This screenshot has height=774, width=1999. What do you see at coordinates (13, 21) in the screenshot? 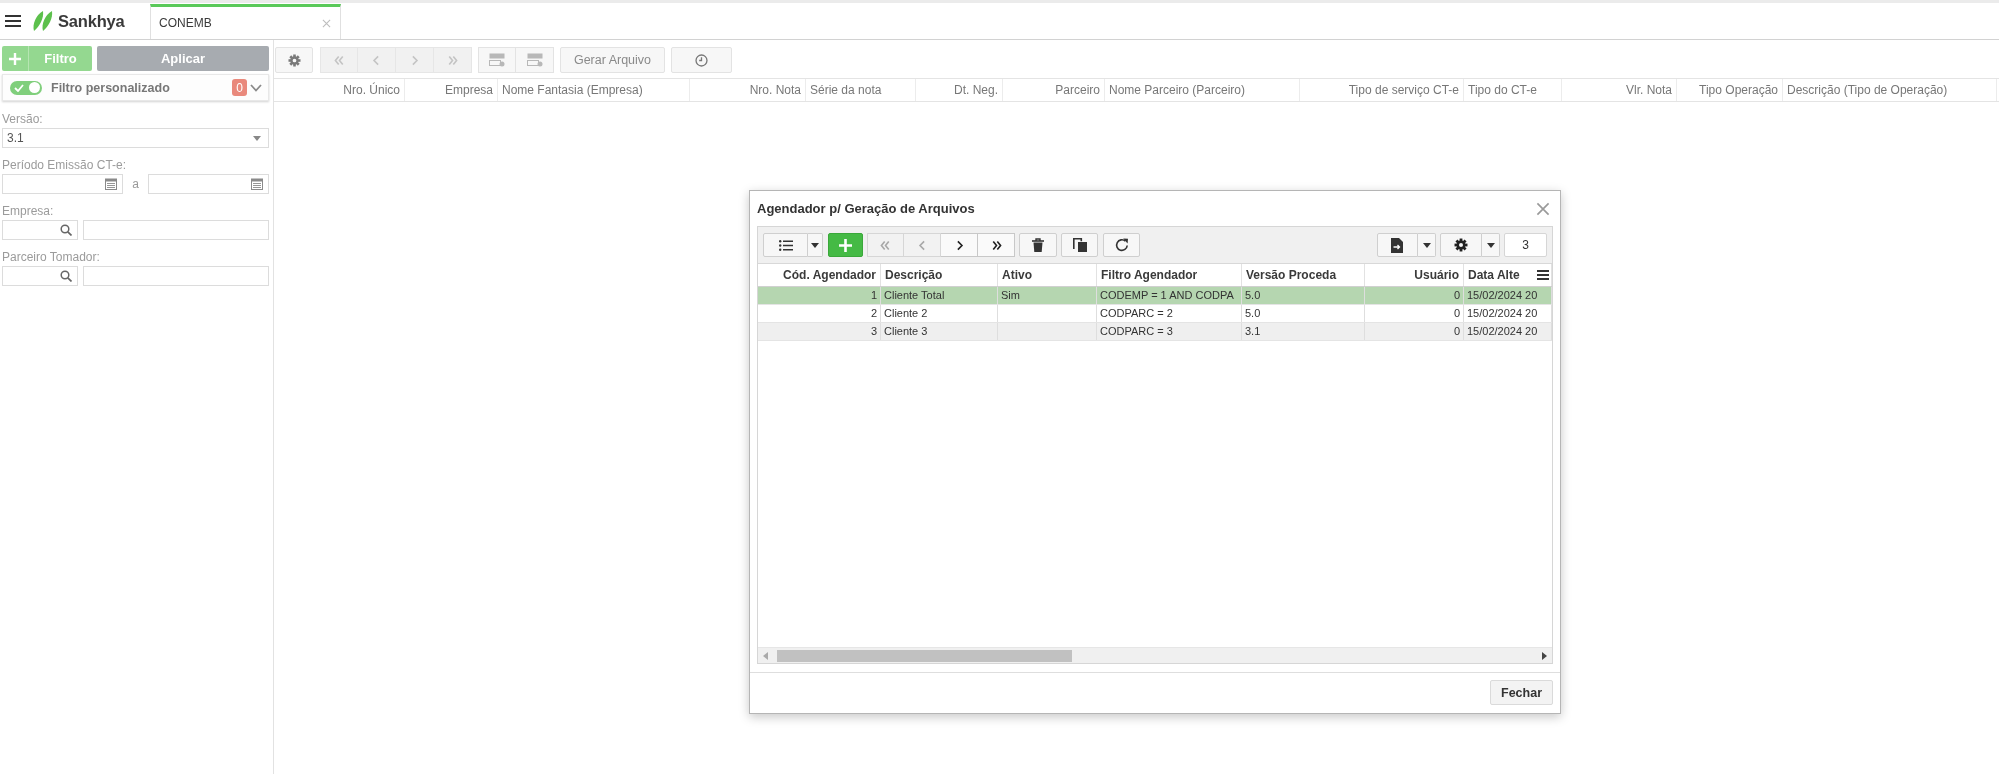
I see `menu-icon` at bounding box center [13, 21].